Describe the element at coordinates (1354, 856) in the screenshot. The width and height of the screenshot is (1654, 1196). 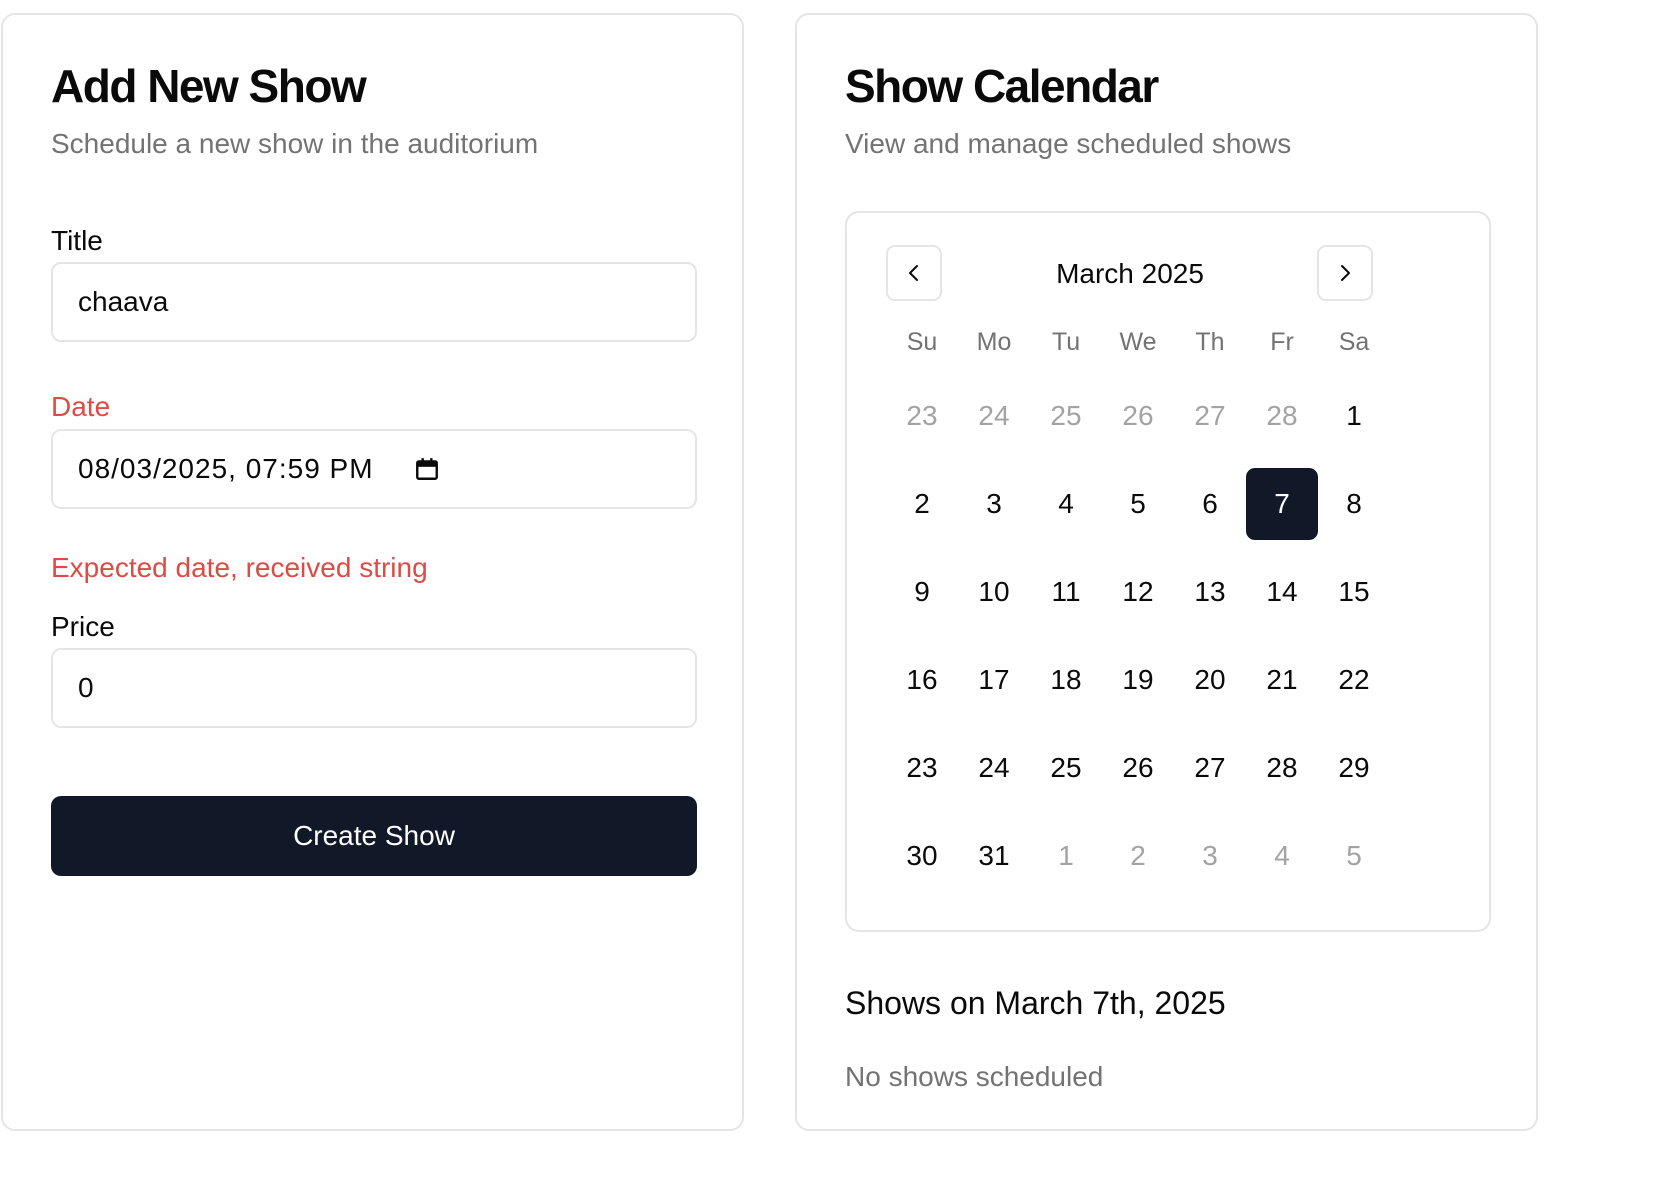
I see `calendar-day-outside: 5` at that location.